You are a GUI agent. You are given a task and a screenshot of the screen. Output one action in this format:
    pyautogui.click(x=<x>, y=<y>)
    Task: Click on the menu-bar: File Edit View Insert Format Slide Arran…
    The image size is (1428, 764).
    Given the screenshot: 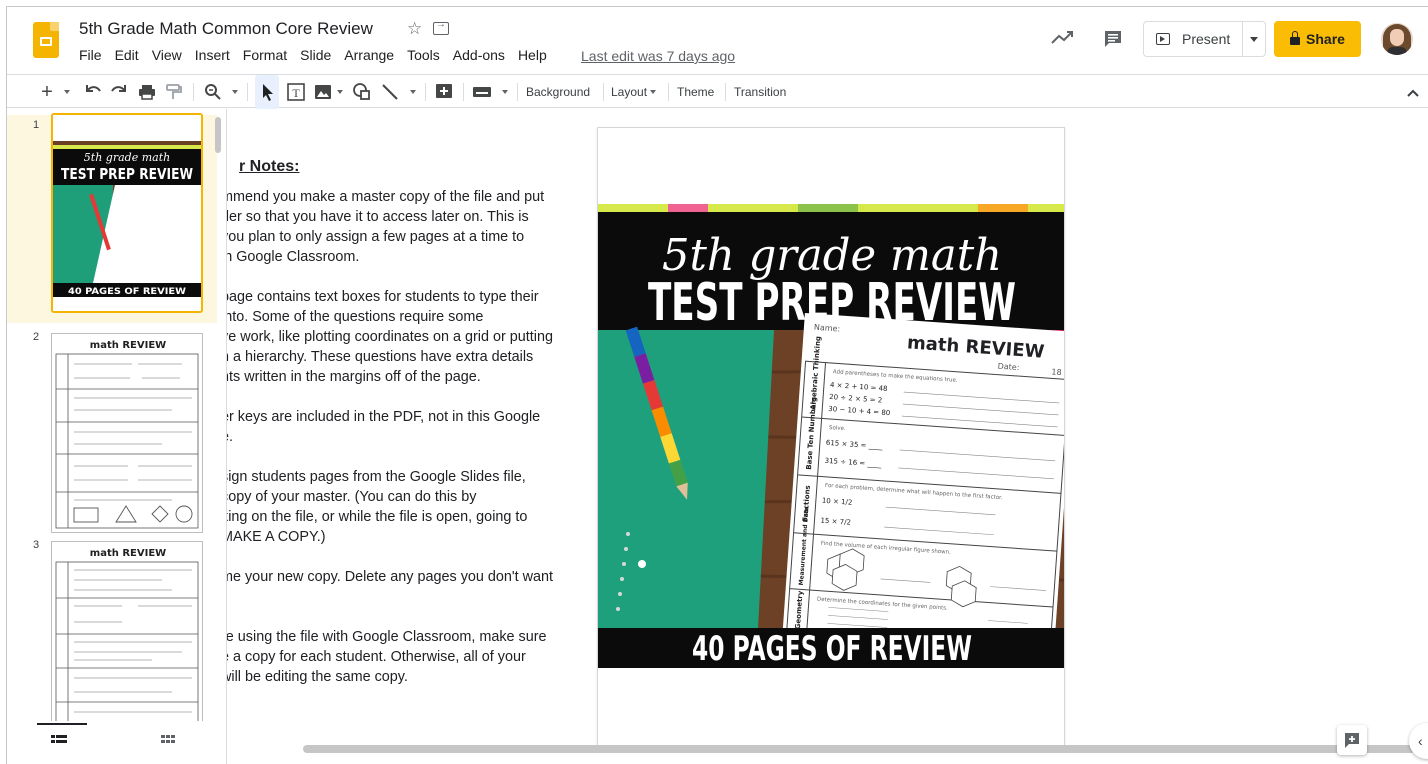 What is the action you would take?
    pyautogui.click(x=319, y=55)
    